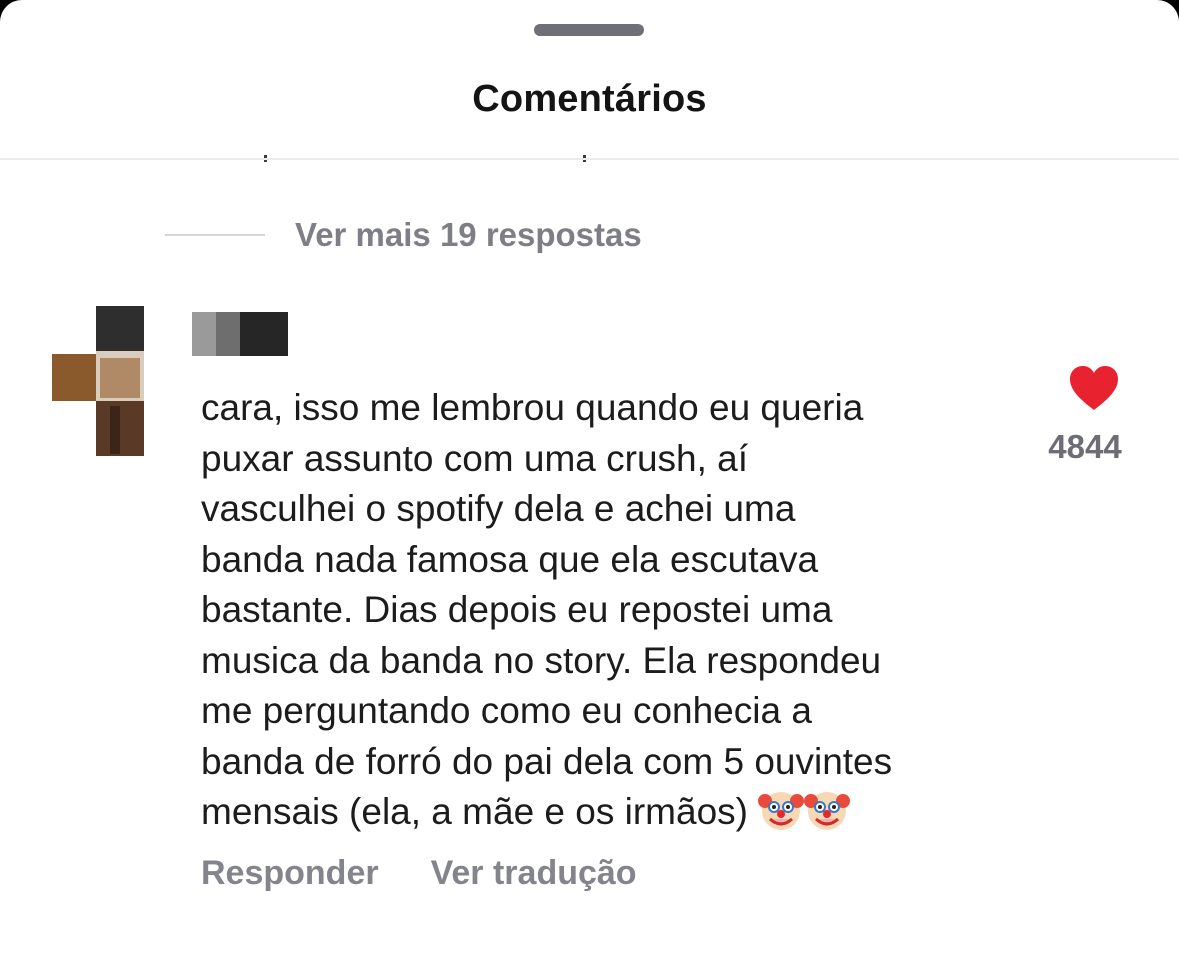 The image size is (1179, 962). I want to click on comment-line: banda nada famosa que ela escutava, so click(510, 559).